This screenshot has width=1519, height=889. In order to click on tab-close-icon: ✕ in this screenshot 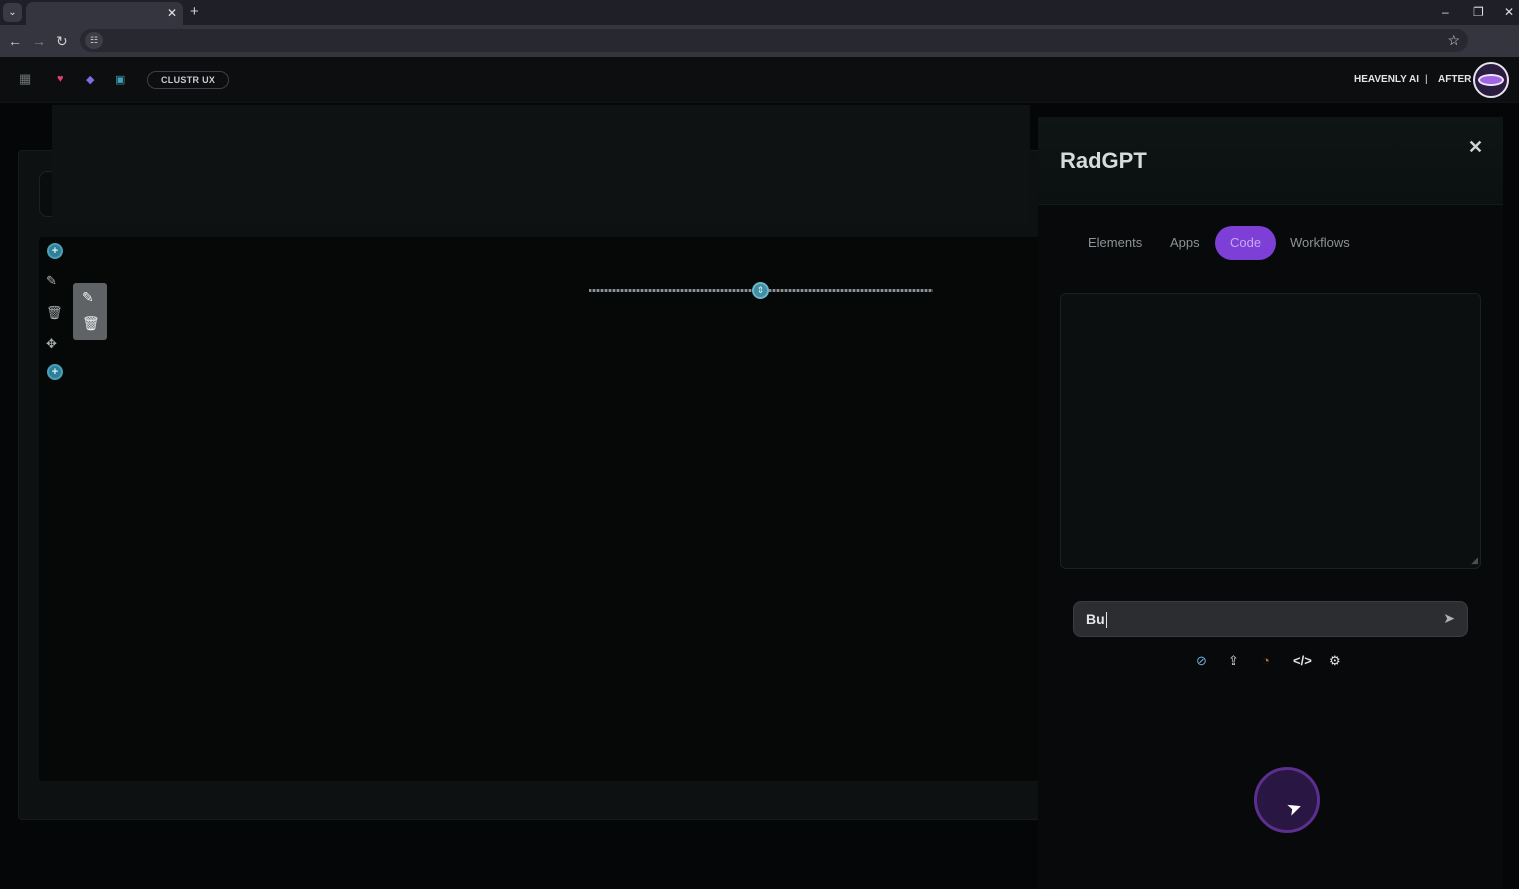, I will do `click(172, 13)`.